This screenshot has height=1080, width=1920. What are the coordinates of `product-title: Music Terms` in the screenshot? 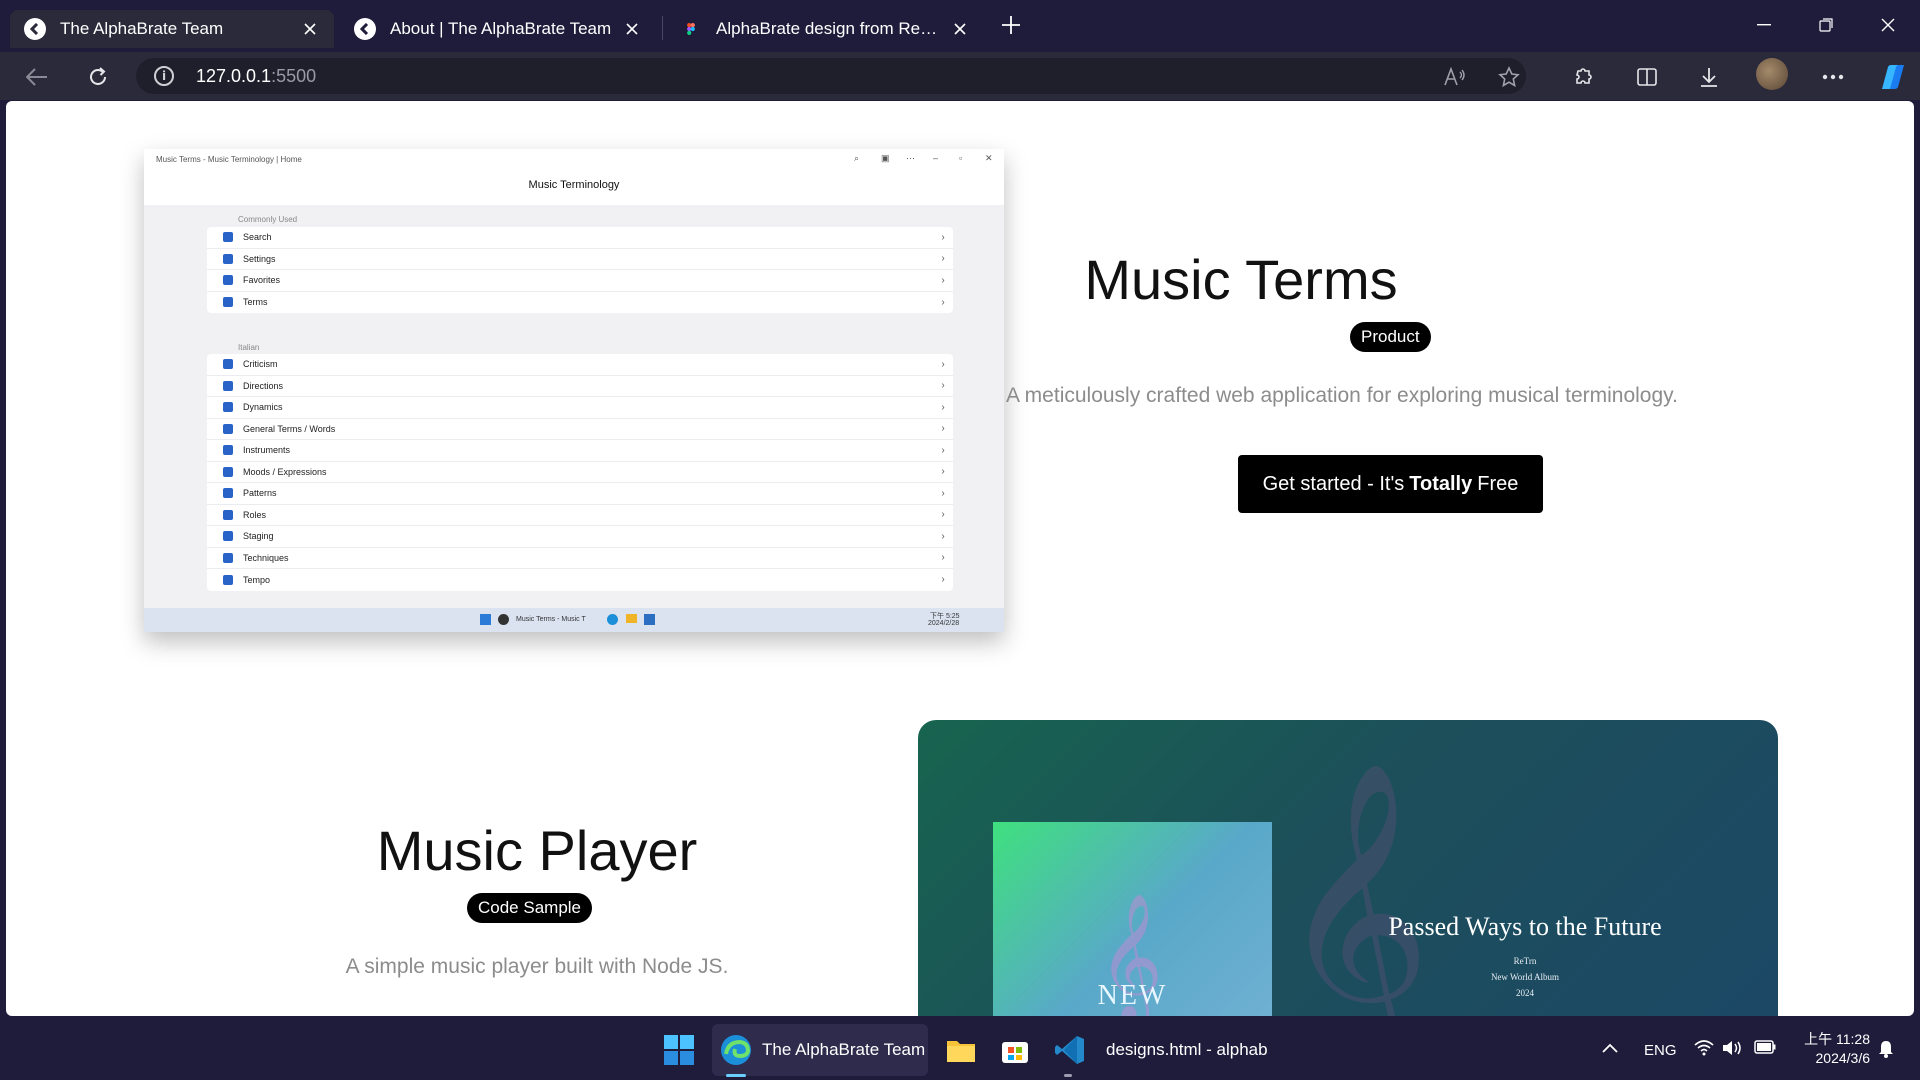 It's located at (1241, 279).